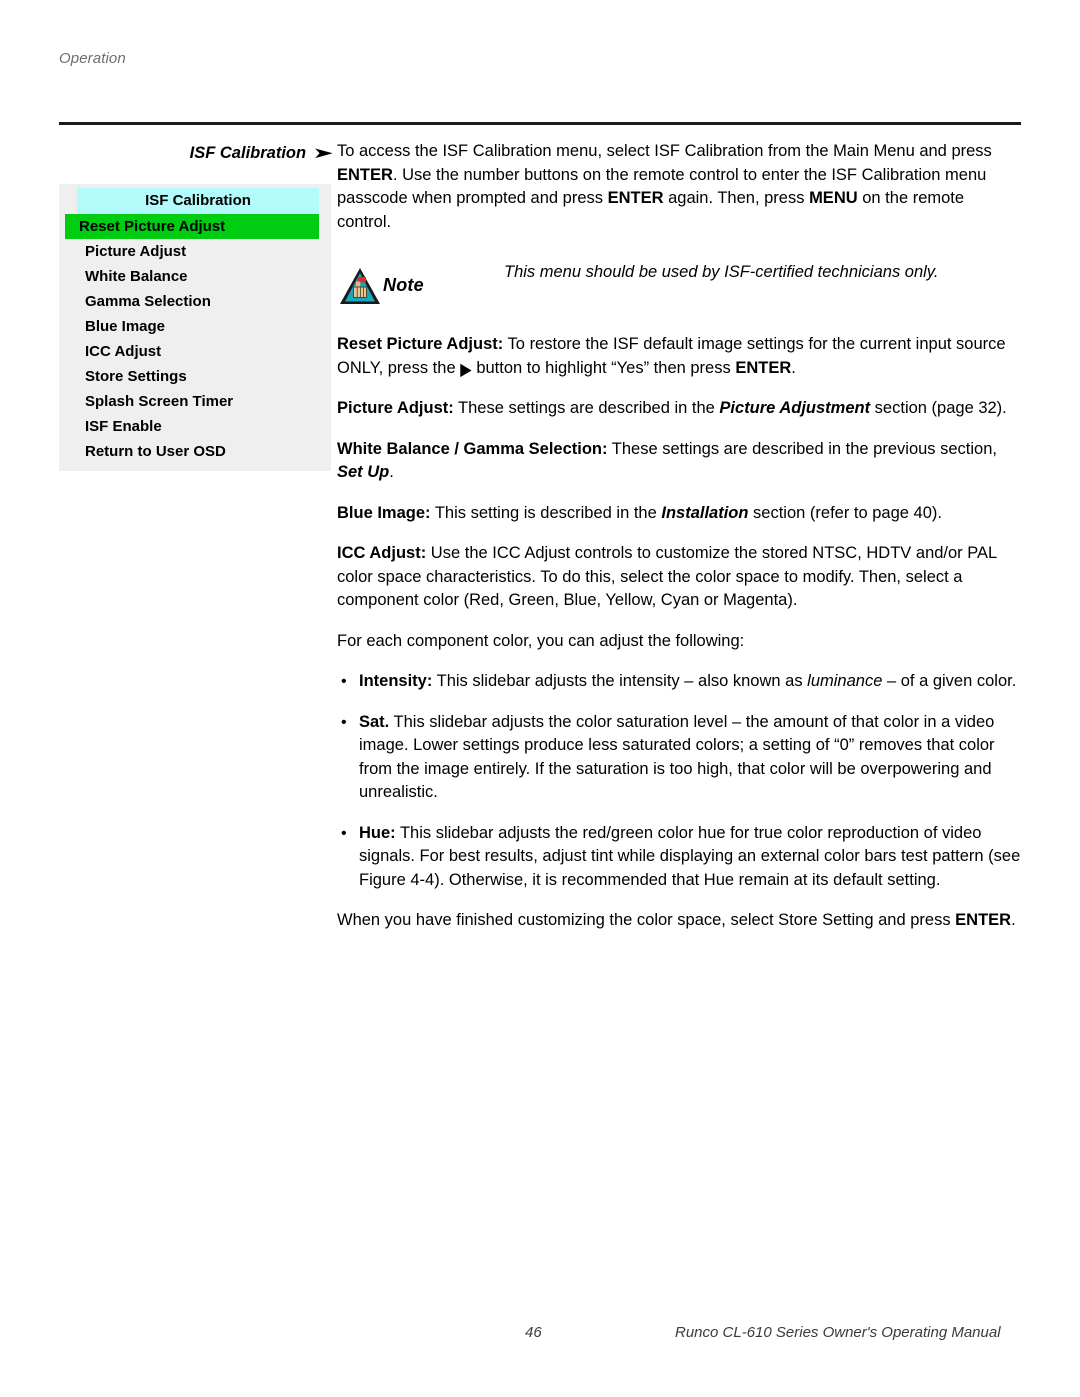 The width and height of the screenshot is (1080, 1397). Describe the element at coordinates (384, 512) in the screenshot. I see `term-blue-image: Blue Image:` at that location.